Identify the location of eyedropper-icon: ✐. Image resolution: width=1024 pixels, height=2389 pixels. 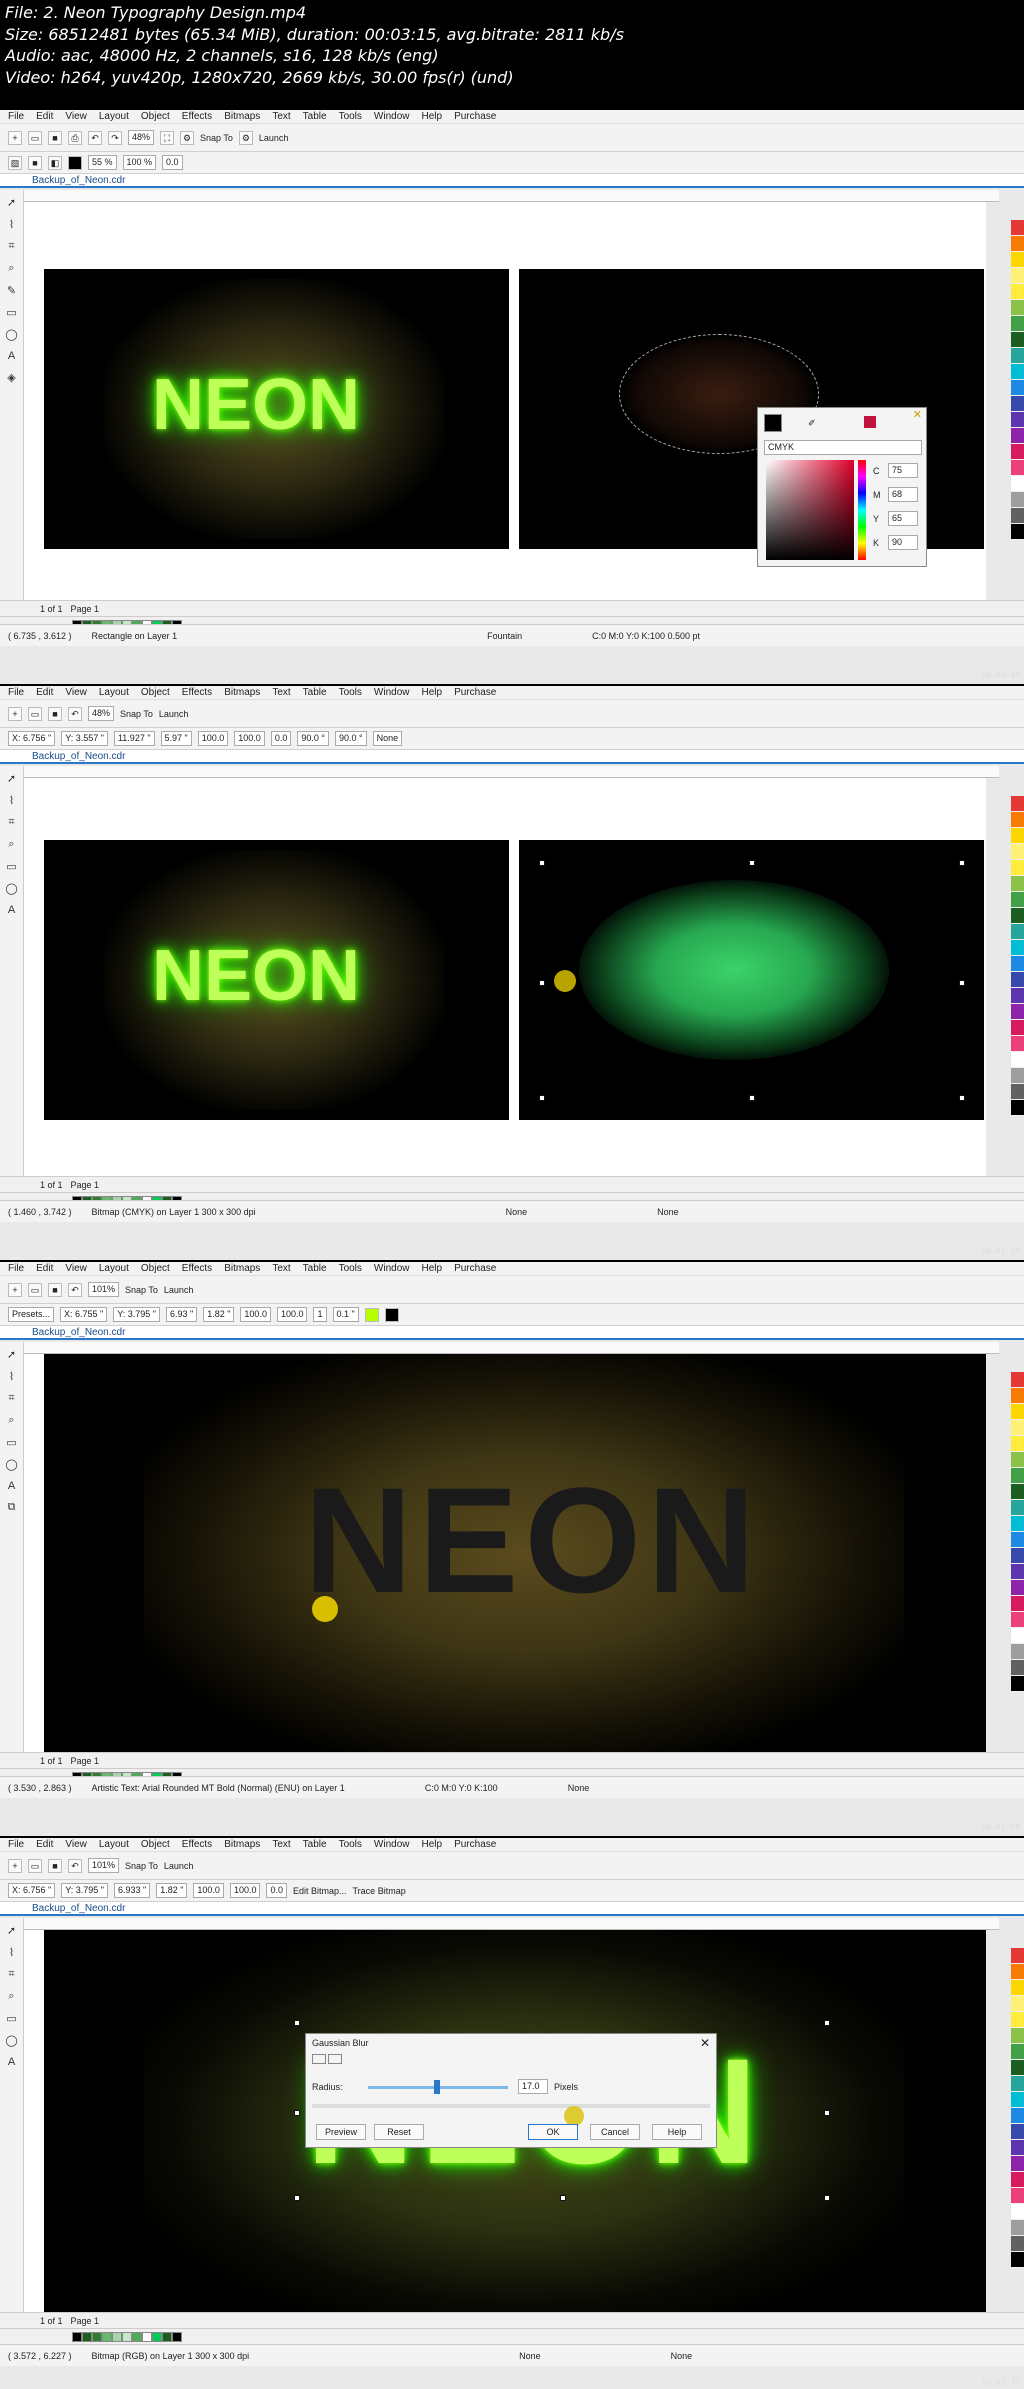
(812, 423).